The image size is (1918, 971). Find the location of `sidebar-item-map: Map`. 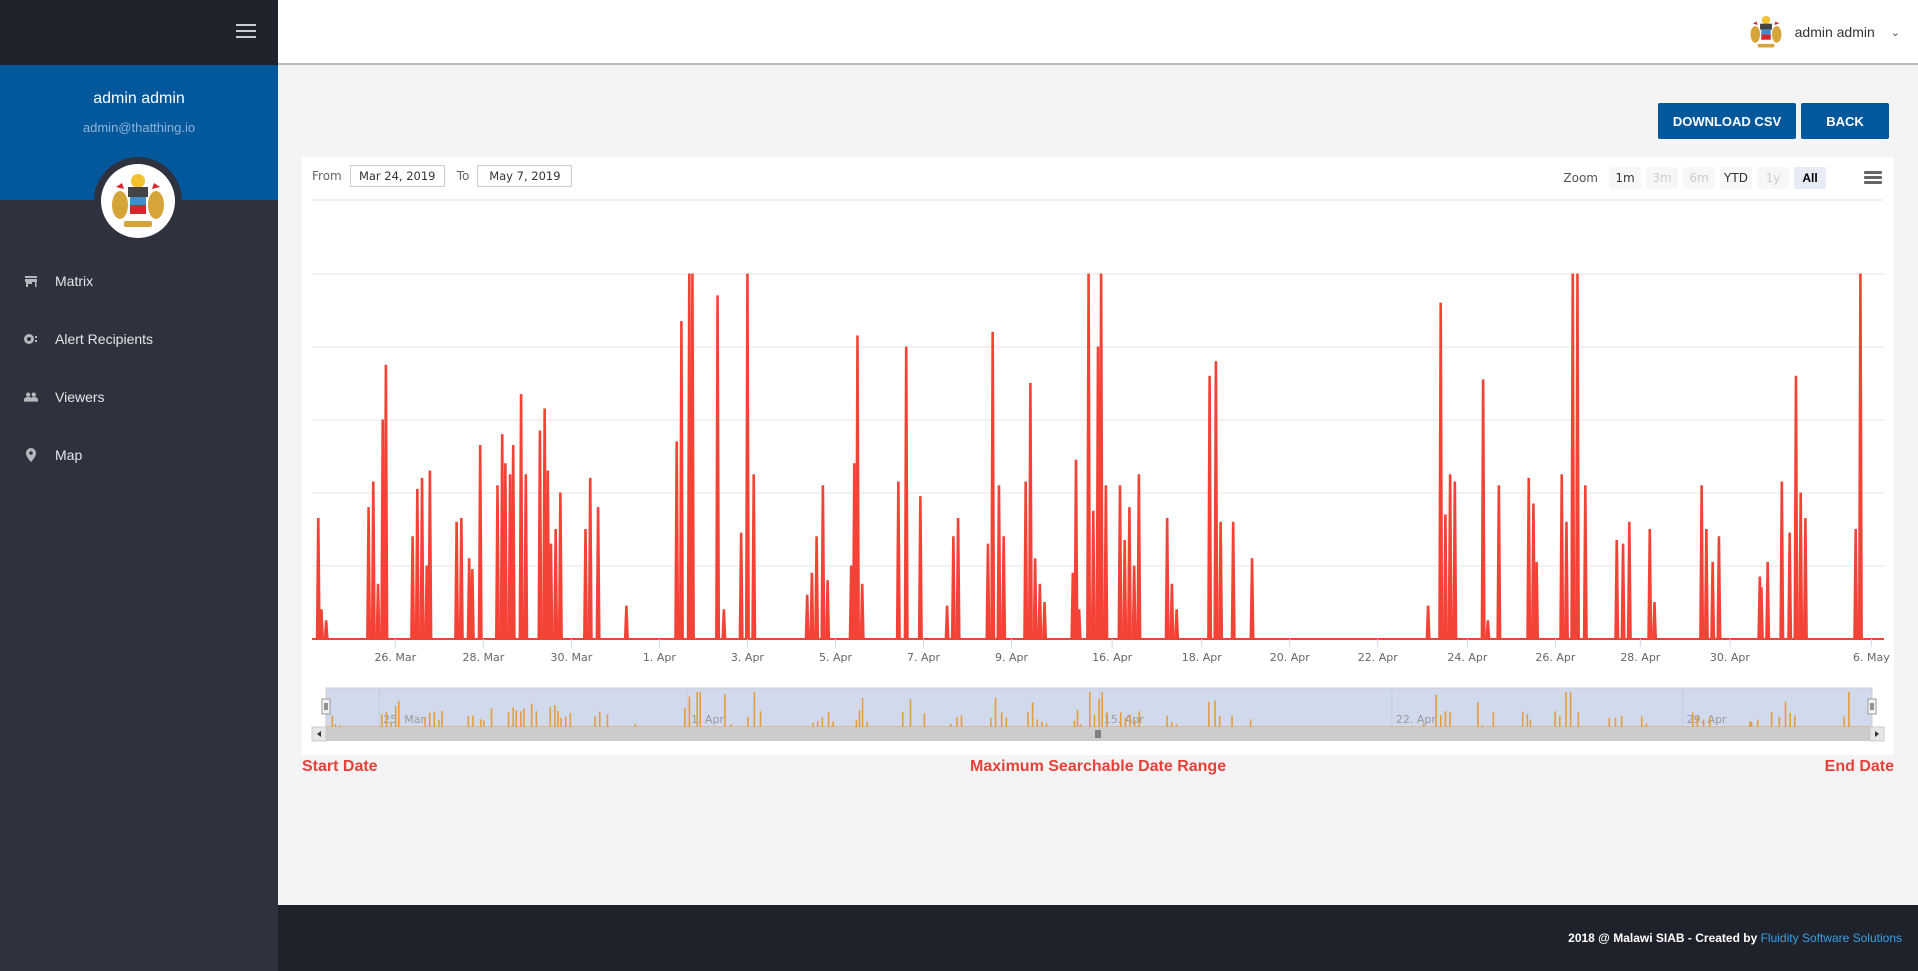

sidebar-item-map: Map is located at coordinates (139, 455).